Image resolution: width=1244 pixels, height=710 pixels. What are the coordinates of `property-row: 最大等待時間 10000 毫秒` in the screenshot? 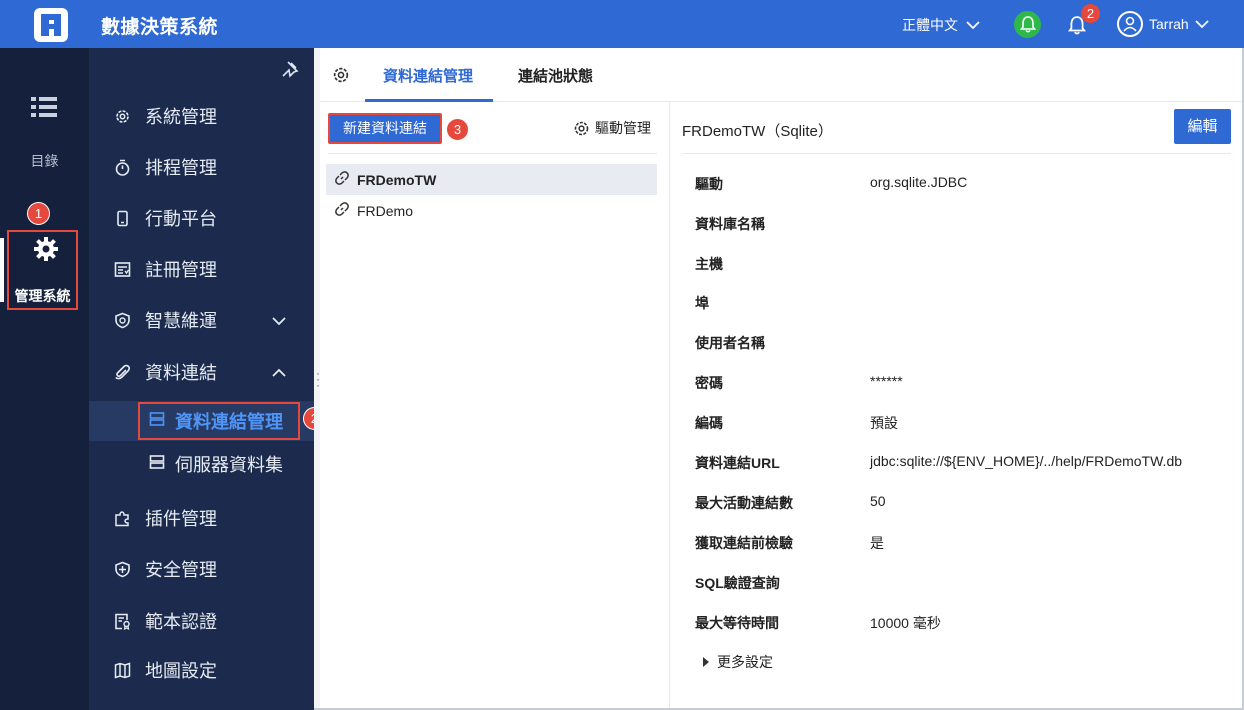 It's located at (965, 623).